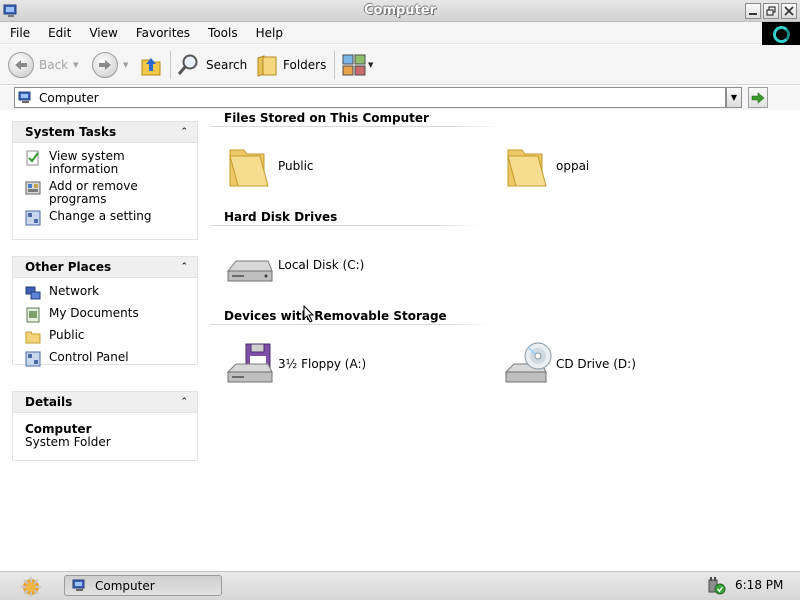  I want to click on views-button: ▼, so click(357, 65).